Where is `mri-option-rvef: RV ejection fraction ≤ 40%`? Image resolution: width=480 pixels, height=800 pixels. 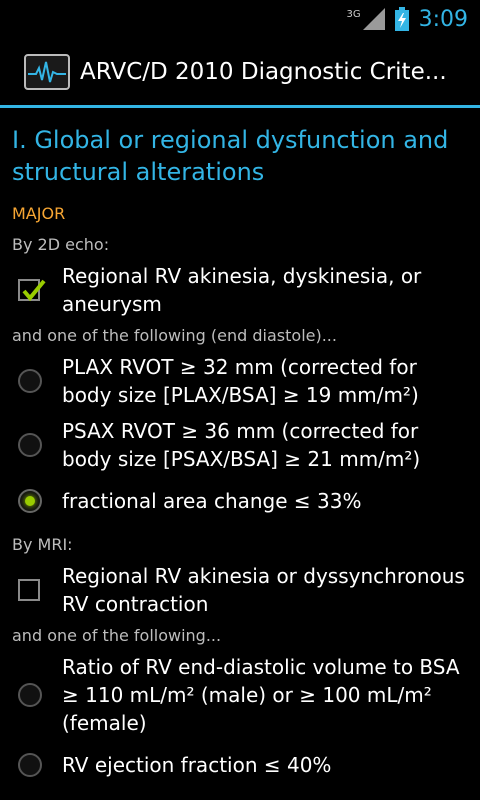
mri-option-rvef: RV ejection fraction ≤ 40% is located at coordinates (246, 765).